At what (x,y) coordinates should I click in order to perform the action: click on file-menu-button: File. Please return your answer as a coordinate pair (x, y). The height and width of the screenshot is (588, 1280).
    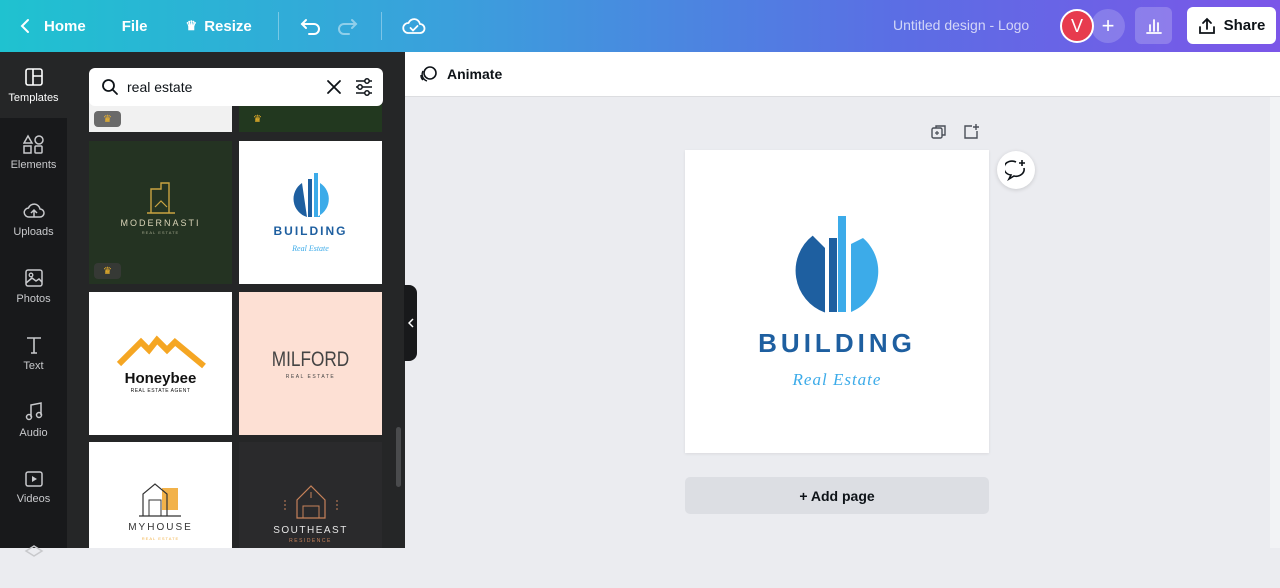
    Looking at the image, I should click on (135, 26).